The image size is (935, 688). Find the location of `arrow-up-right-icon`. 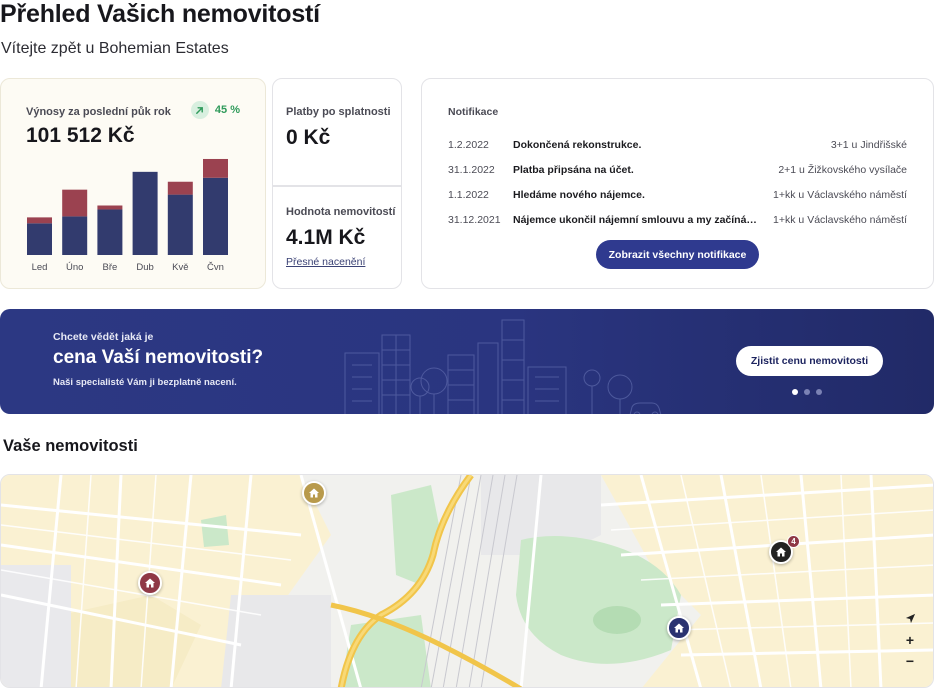

arrow-up-right-icon is located at coordinates (199, 110).